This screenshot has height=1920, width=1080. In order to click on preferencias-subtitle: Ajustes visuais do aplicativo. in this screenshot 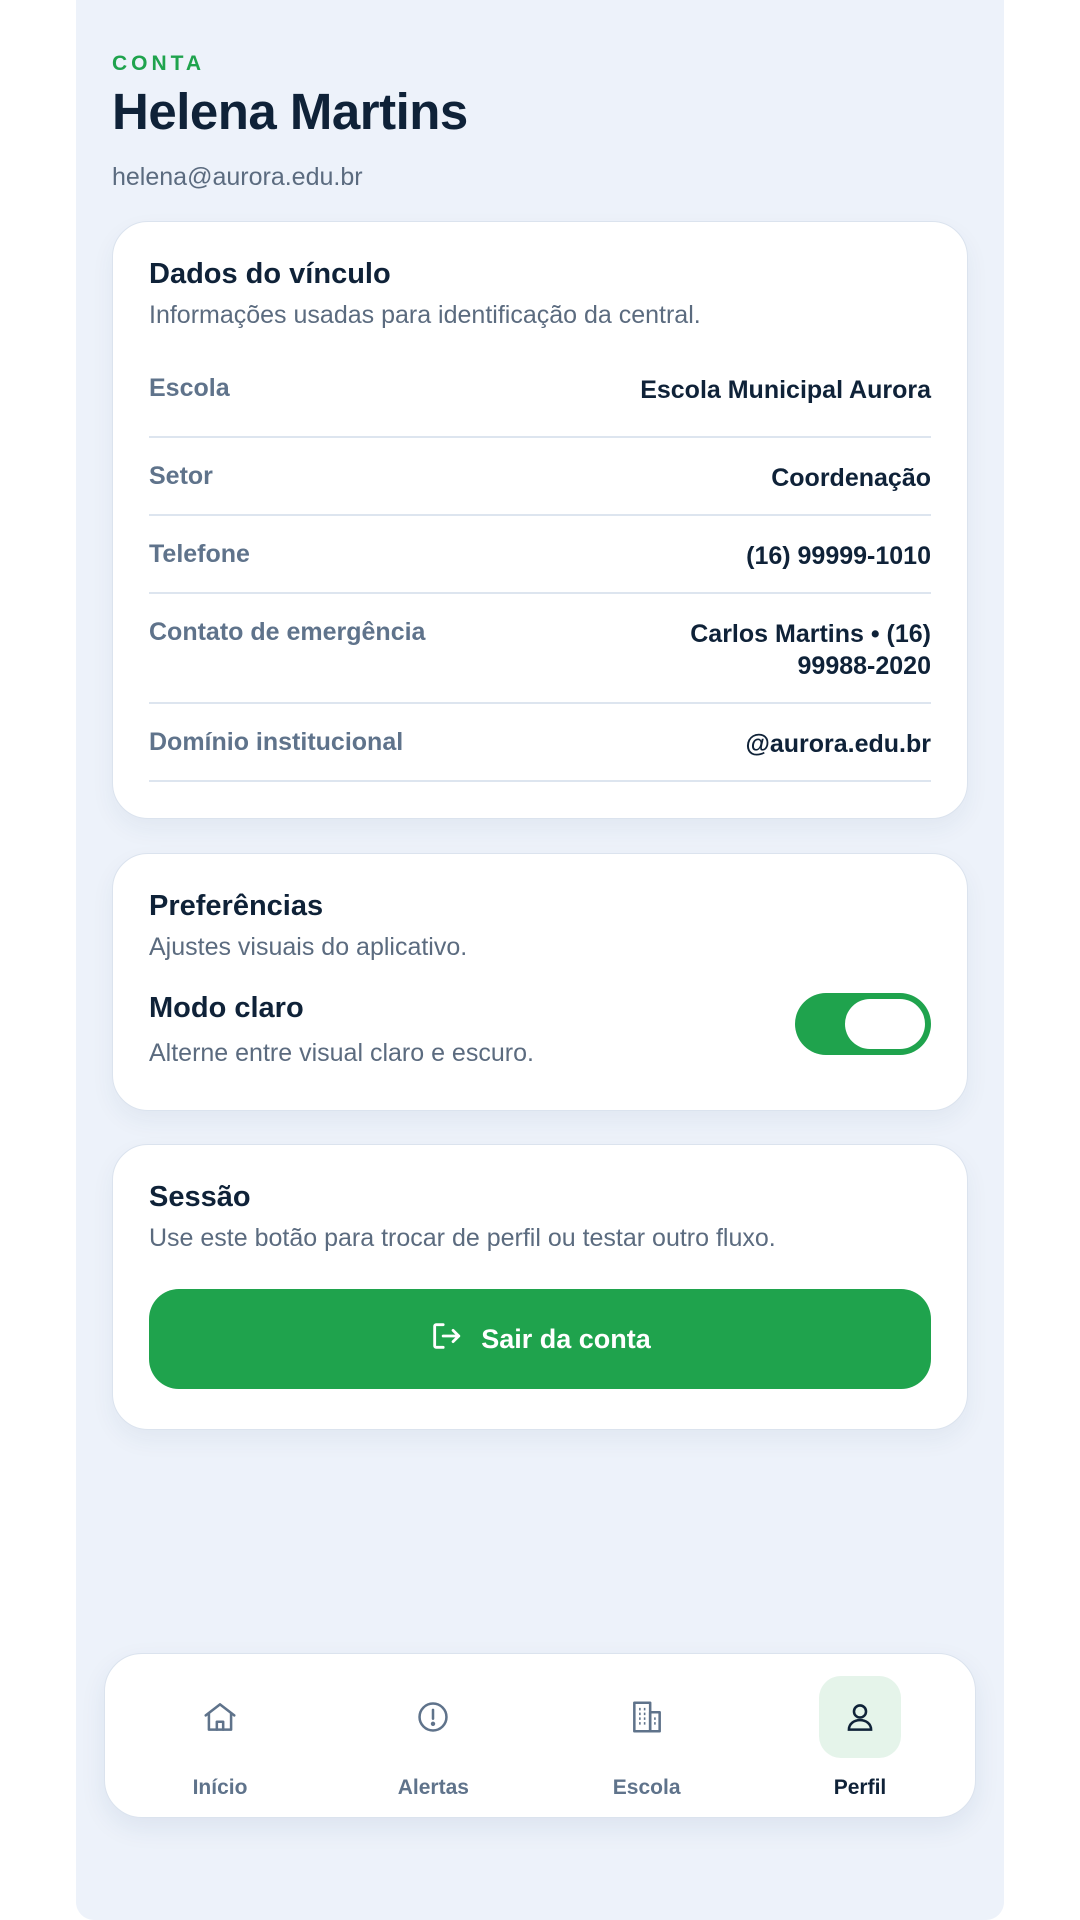, I will do `click(308, 947)`.